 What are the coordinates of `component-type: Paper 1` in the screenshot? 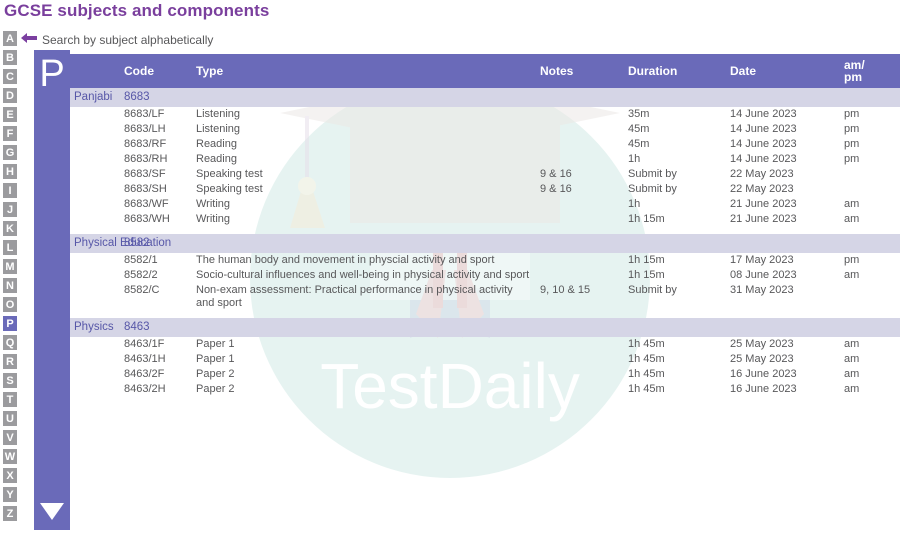 It's located at (215, 359).